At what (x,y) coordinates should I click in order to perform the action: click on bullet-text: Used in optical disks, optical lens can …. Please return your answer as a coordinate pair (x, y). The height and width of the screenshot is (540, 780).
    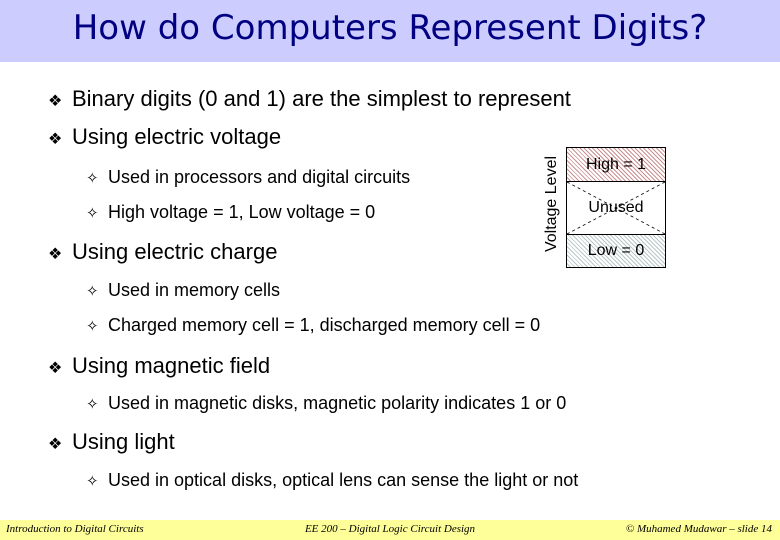
    Looking at the image, I should click on (343, 480).